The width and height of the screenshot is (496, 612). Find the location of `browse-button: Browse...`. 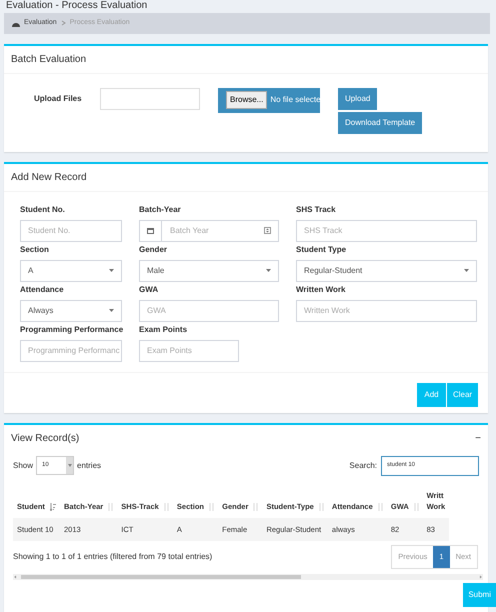

browse-button: Browse... is located at coordinates (247, 100).